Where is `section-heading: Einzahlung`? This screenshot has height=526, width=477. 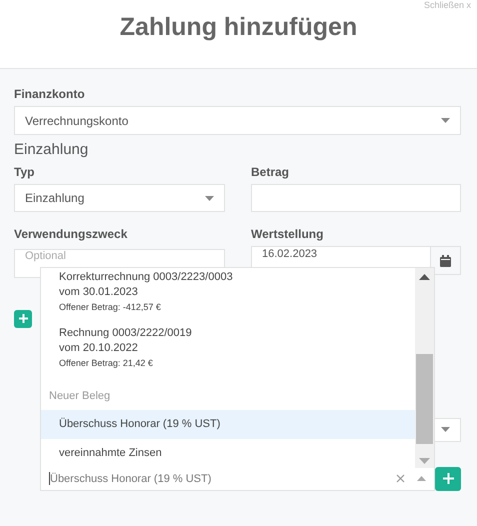
section-heading: Einzahlung is located at coordinates (52, 149).